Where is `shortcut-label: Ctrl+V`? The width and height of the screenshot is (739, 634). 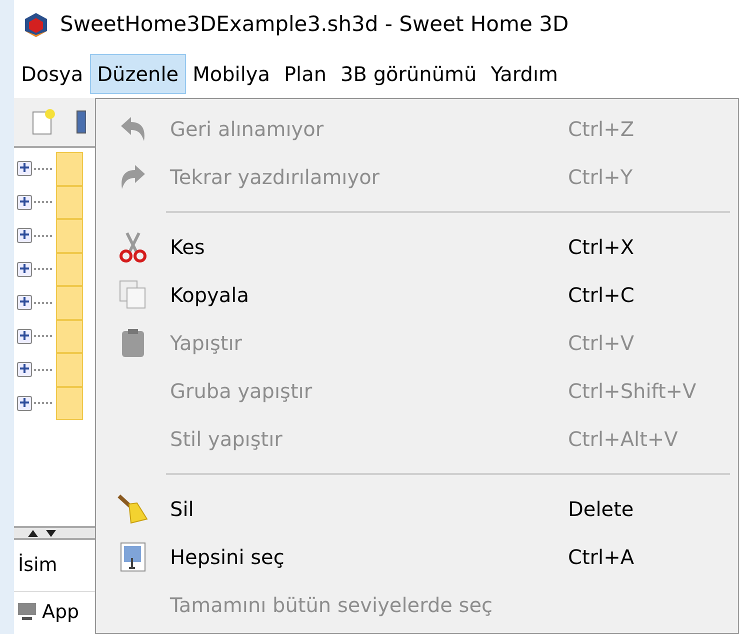
shortcut-label: Ctrl+V is located at coordinates (601, 343).